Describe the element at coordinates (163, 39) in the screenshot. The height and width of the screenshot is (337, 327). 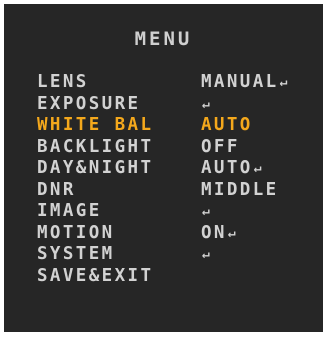
I see `menu-title: MENU` at that location.